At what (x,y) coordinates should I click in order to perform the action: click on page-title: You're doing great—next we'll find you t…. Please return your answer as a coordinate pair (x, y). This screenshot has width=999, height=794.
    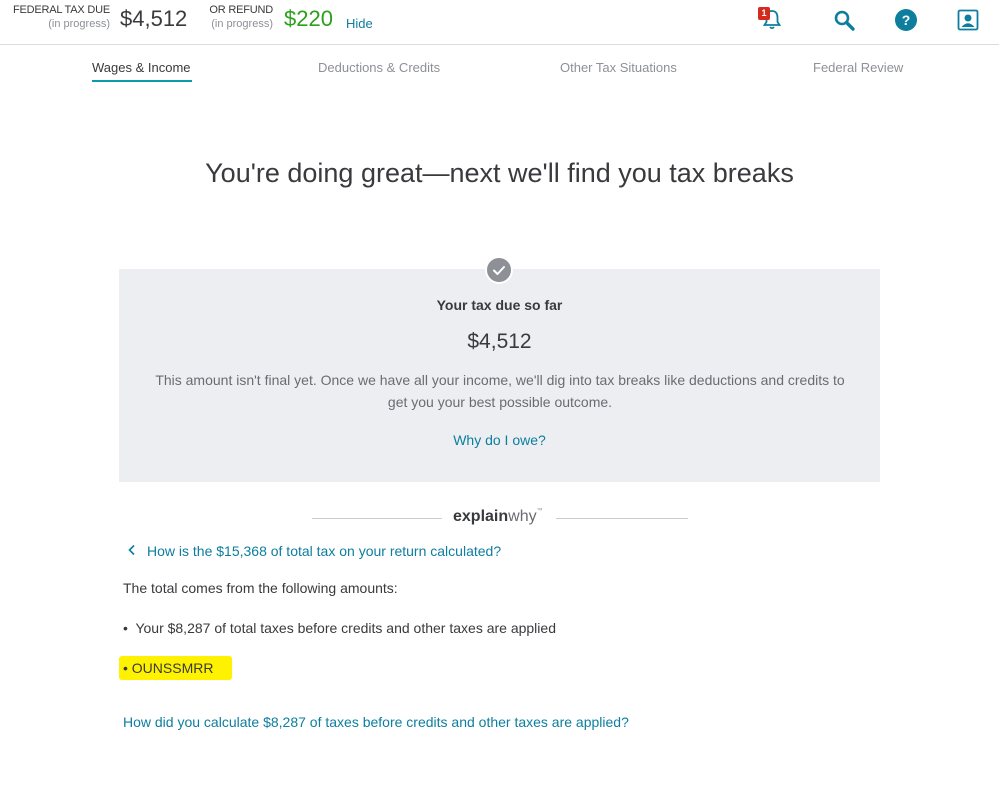
    Looking at the image, I should click on (499, 173).